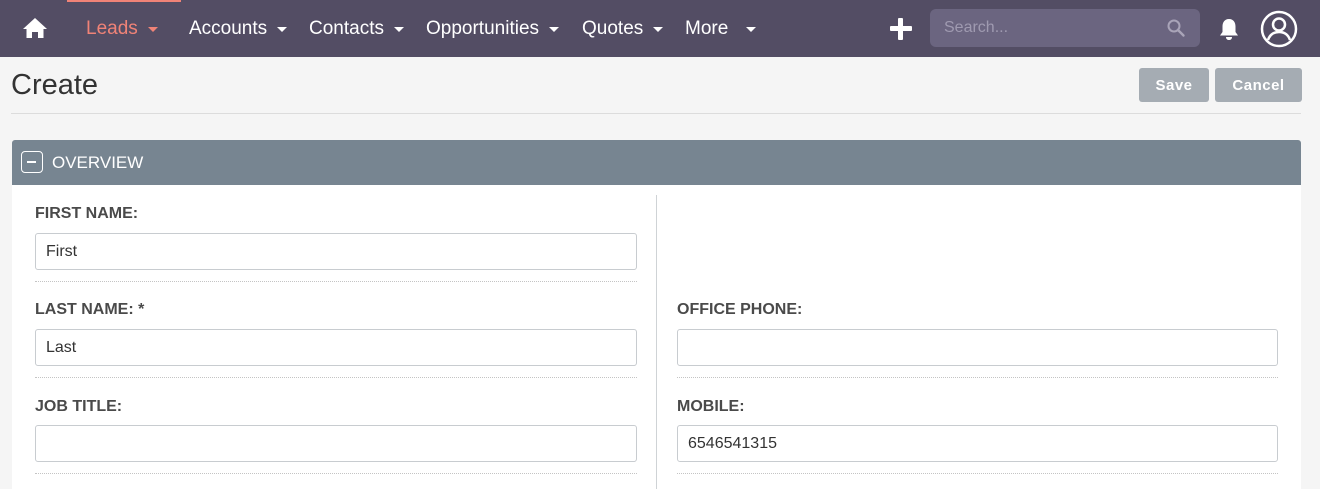  What do you see at coordinates (977, 443) in the screenshot?
I see `mobile-field` at bounding box center [977, 443].